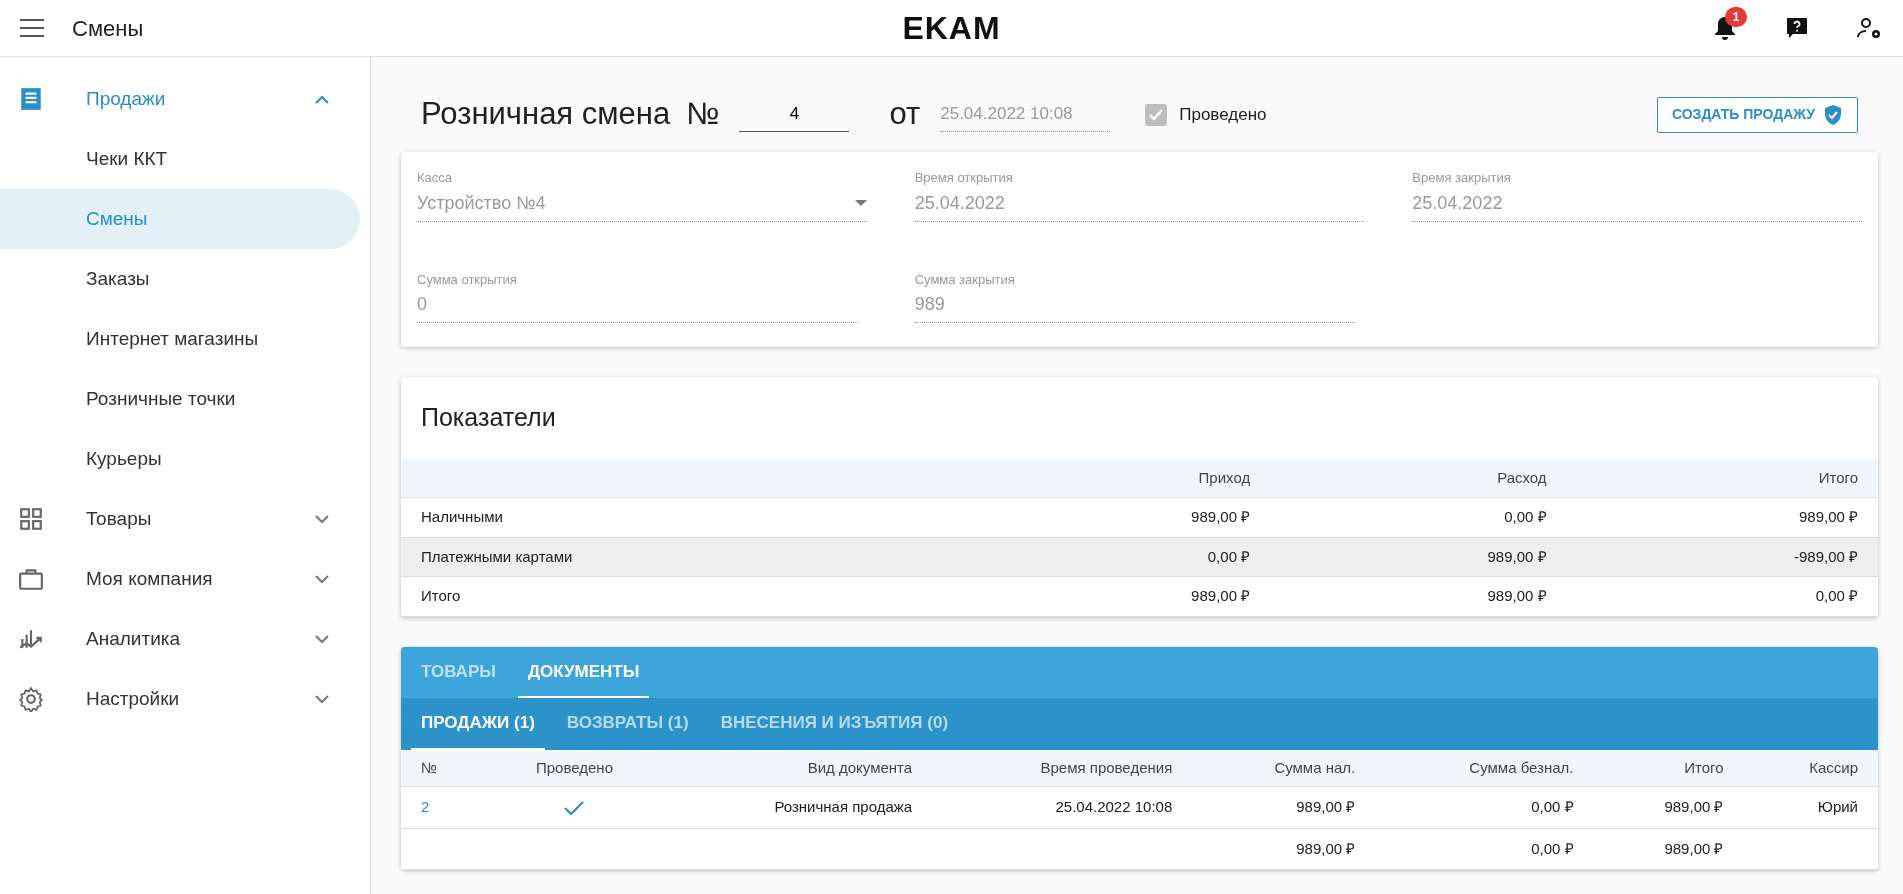 The height and width of the screenshot is (894, 1903). I want to click on table-cell: 25.04.2022 10:08, so click(1062, 807).